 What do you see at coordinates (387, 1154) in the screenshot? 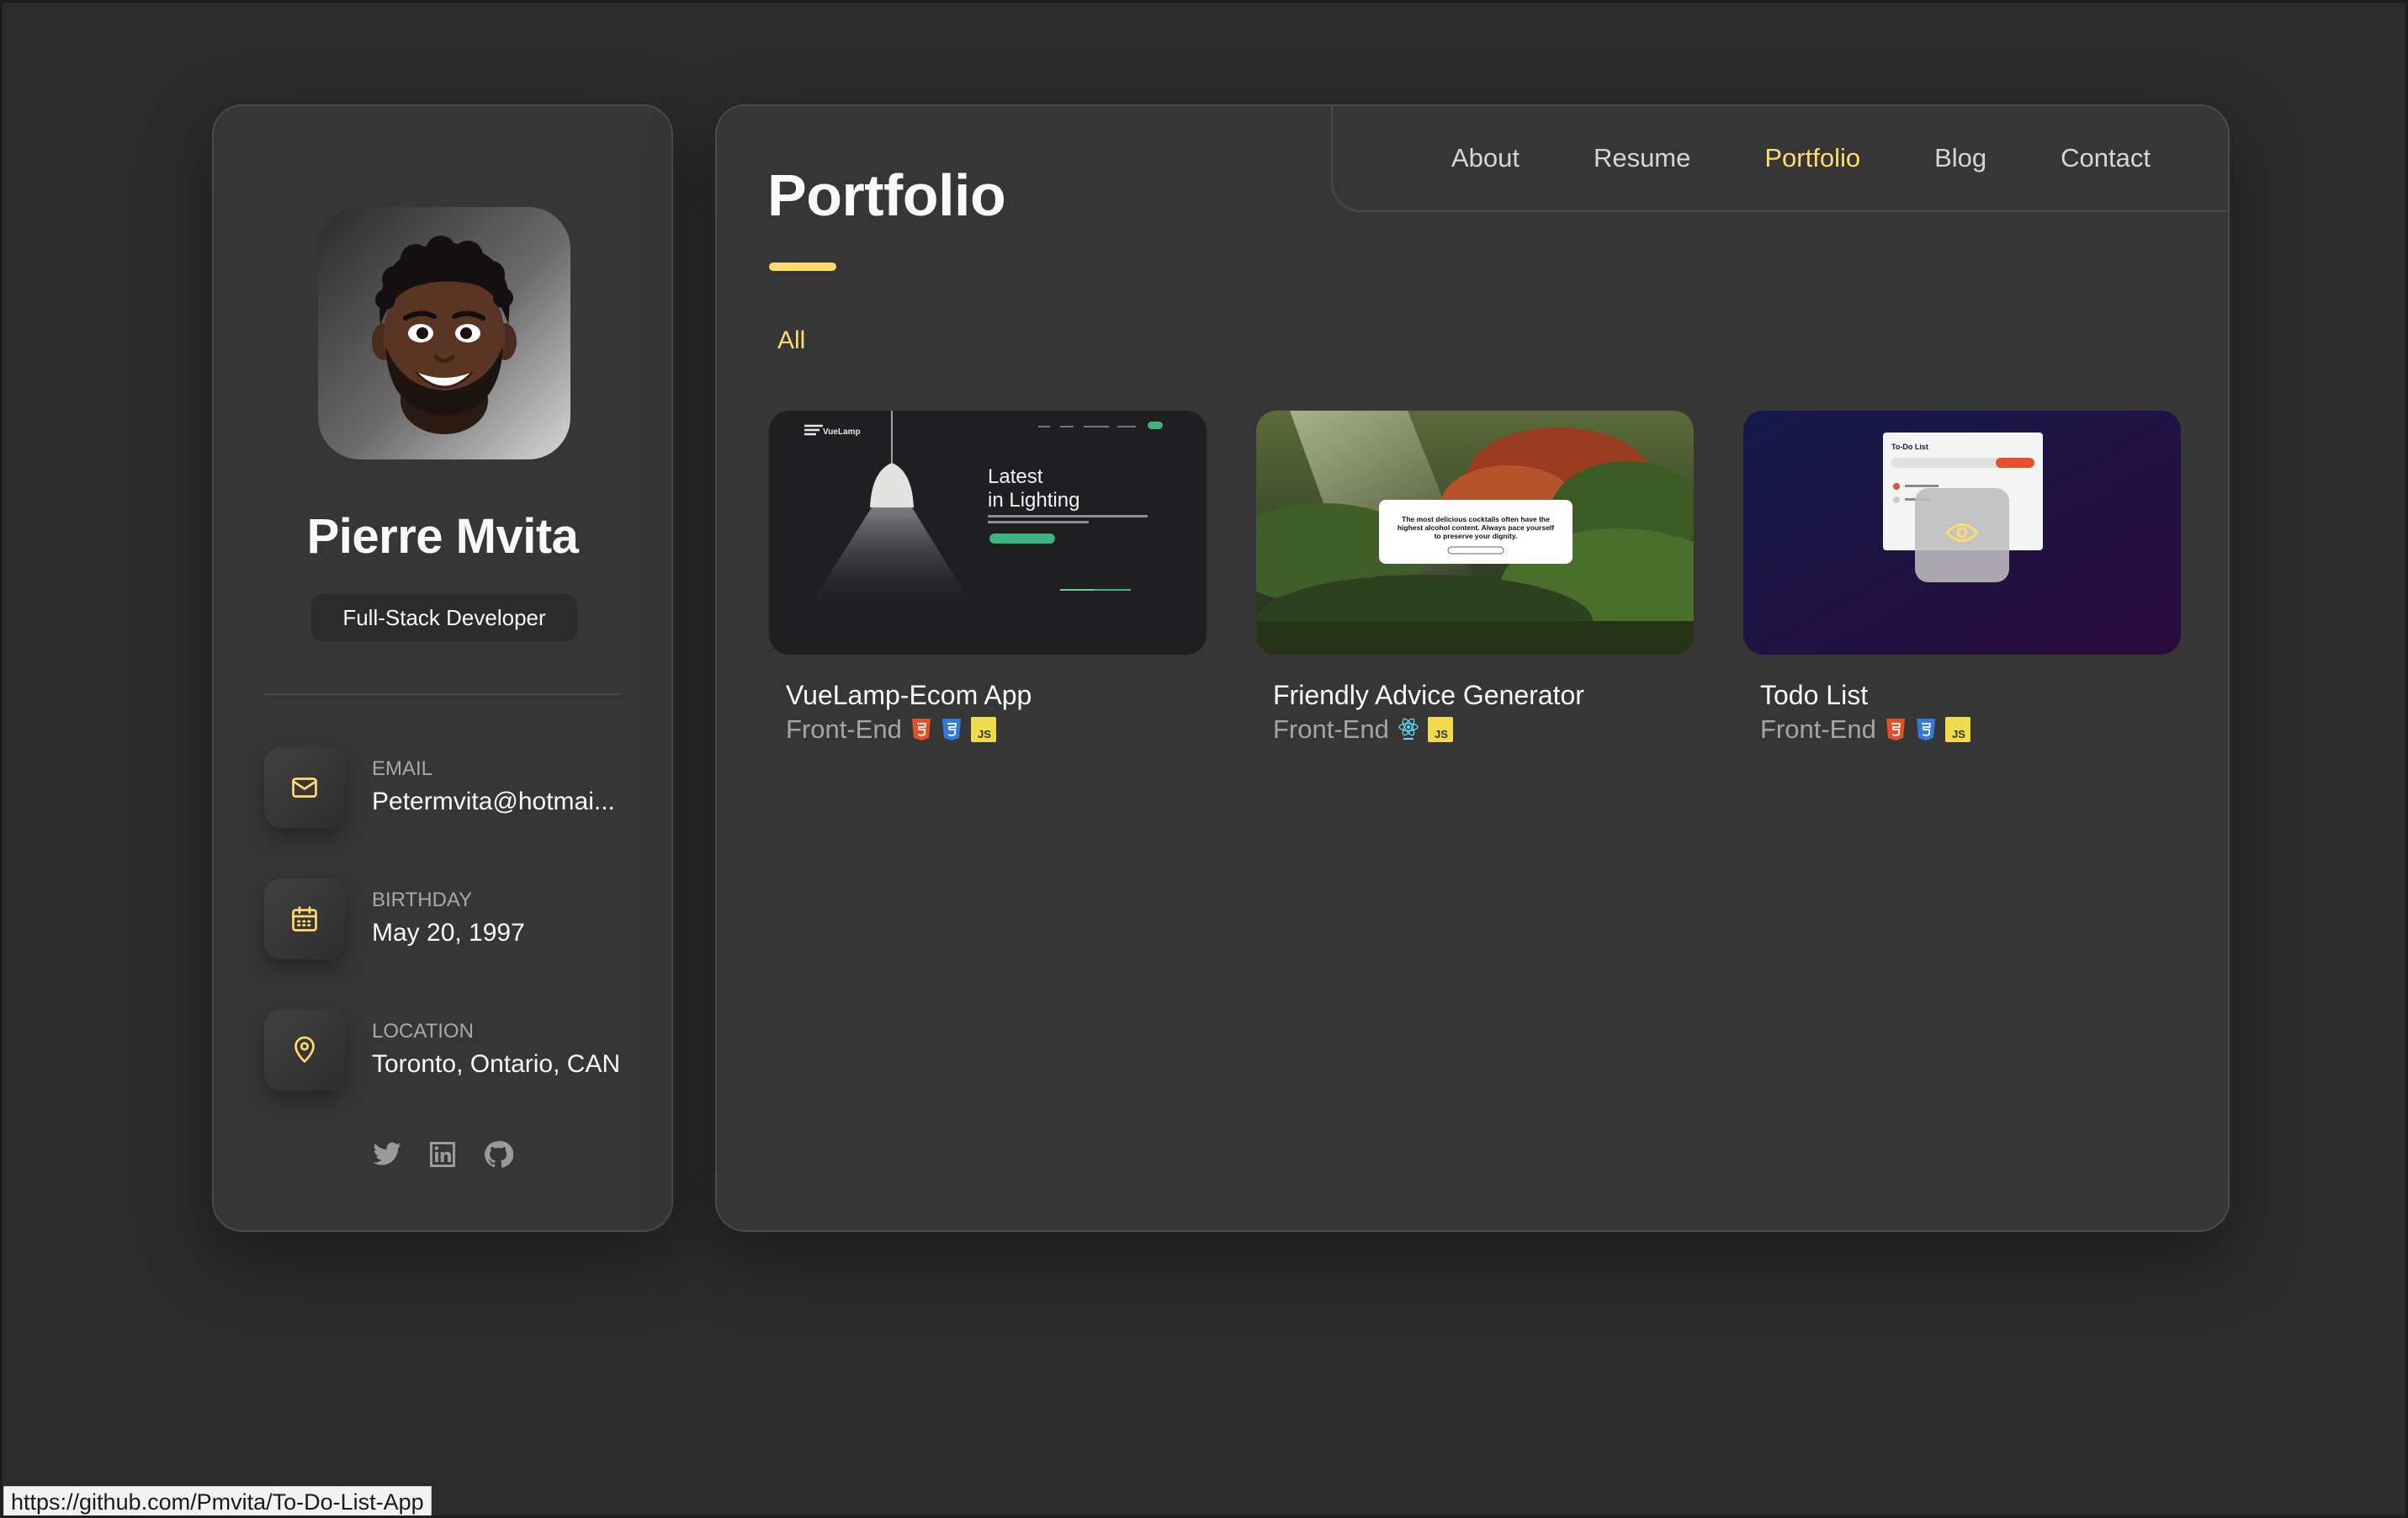
I see `twitter-icon` at bounding box center [387, 1154].